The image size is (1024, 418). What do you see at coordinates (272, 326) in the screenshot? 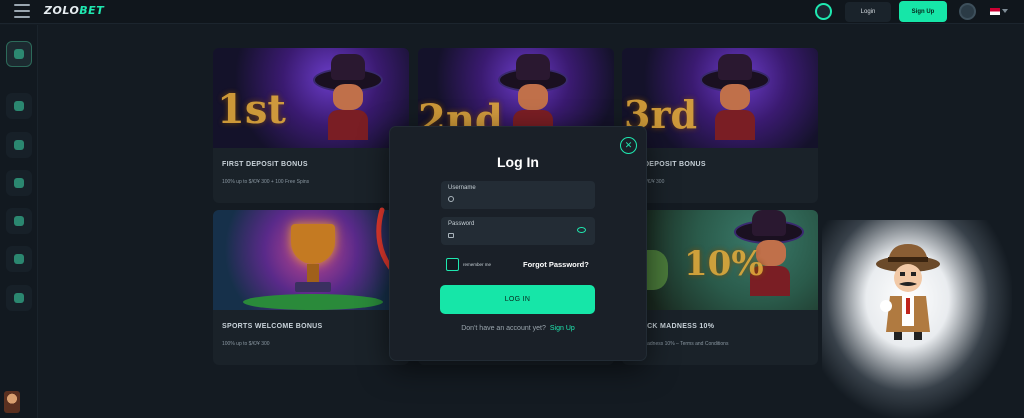
I see `promo-title: SPORTS WELCOME BONUS` at bounding box center [272, 326].